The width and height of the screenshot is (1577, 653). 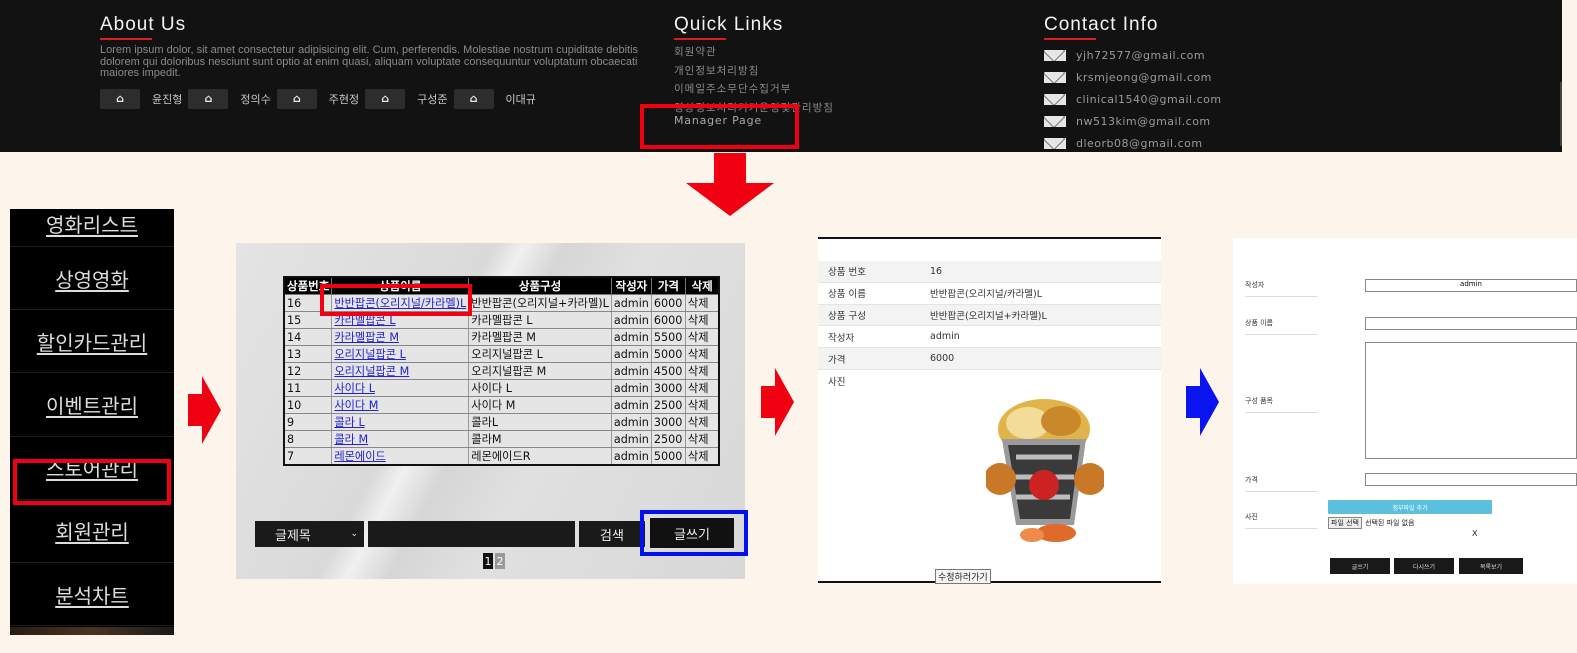 What do you see at coordinates (400, 456) in the screenshot?
I see `cell-name: 레몬에이드` at bounding box center [400, 456].